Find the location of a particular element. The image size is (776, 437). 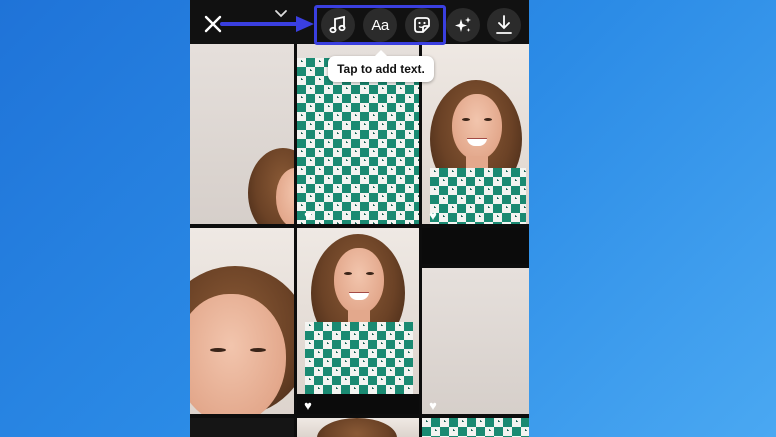

download-button is located at coordinates (504, 25).